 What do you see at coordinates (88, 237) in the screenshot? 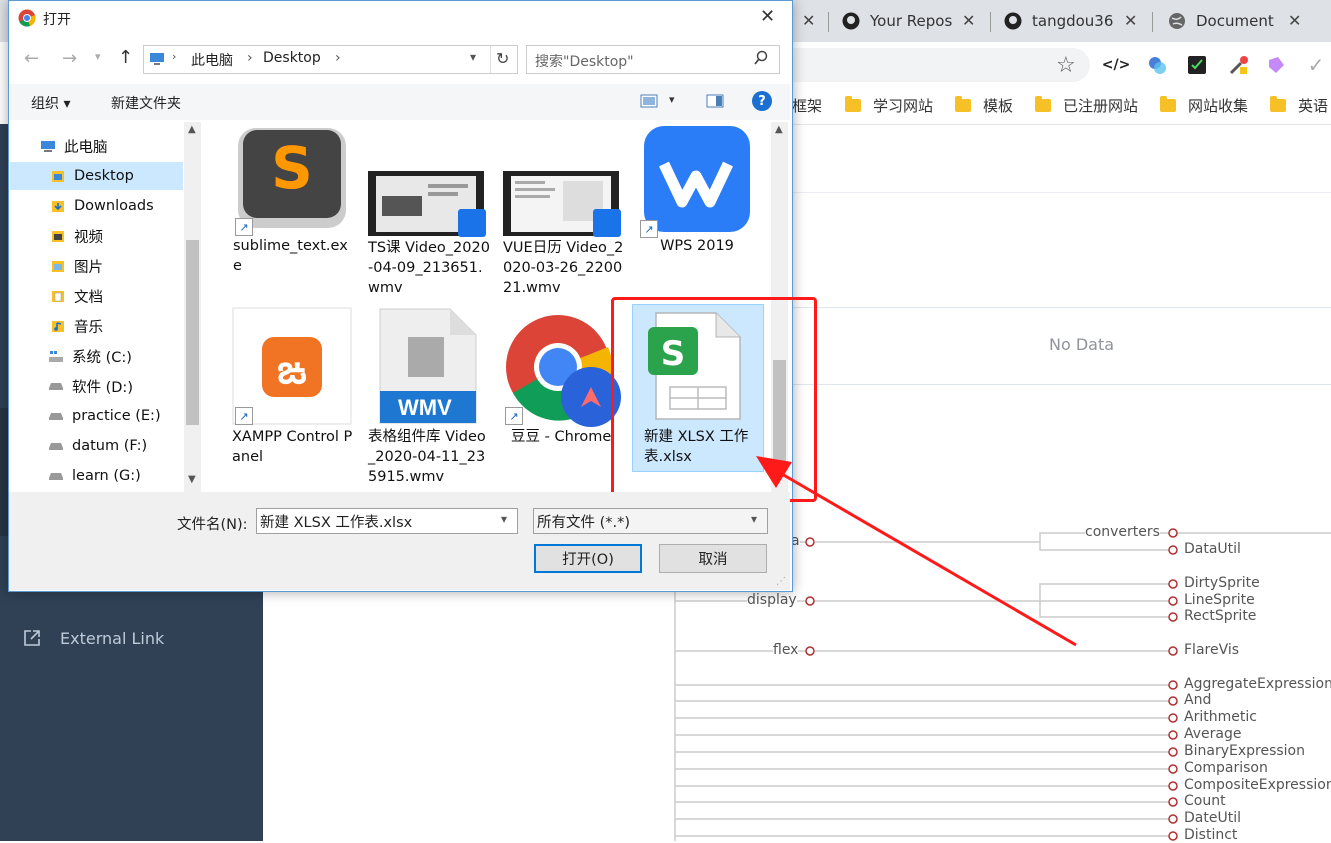
I see `nav-label: 视频` at bounding box center [88, 237].